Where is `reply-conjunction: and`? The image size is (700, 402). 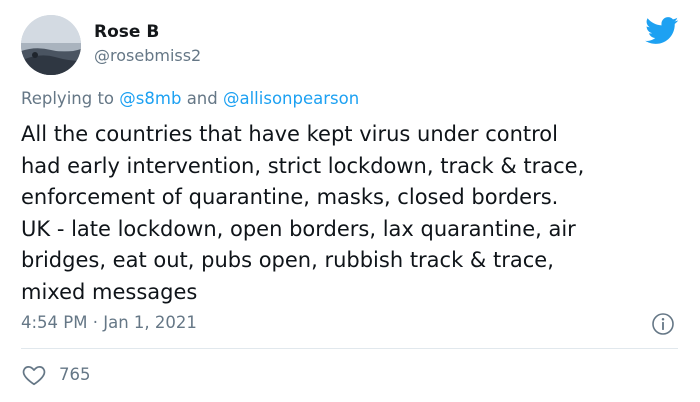
reply-conjunction: and is located at coordinates (202, 98).